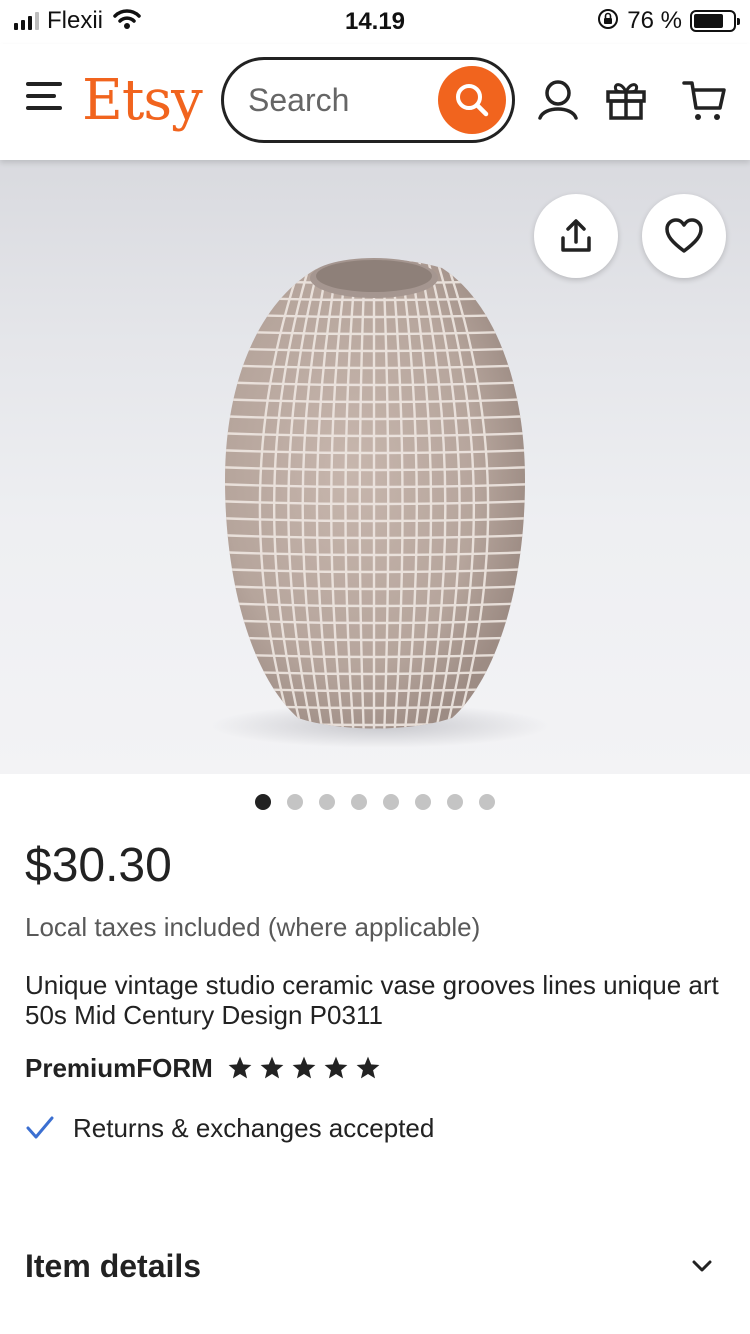 The image size is (750, 1334). I want to click on seller-row: PremiumFORM, so click(203, 1068).